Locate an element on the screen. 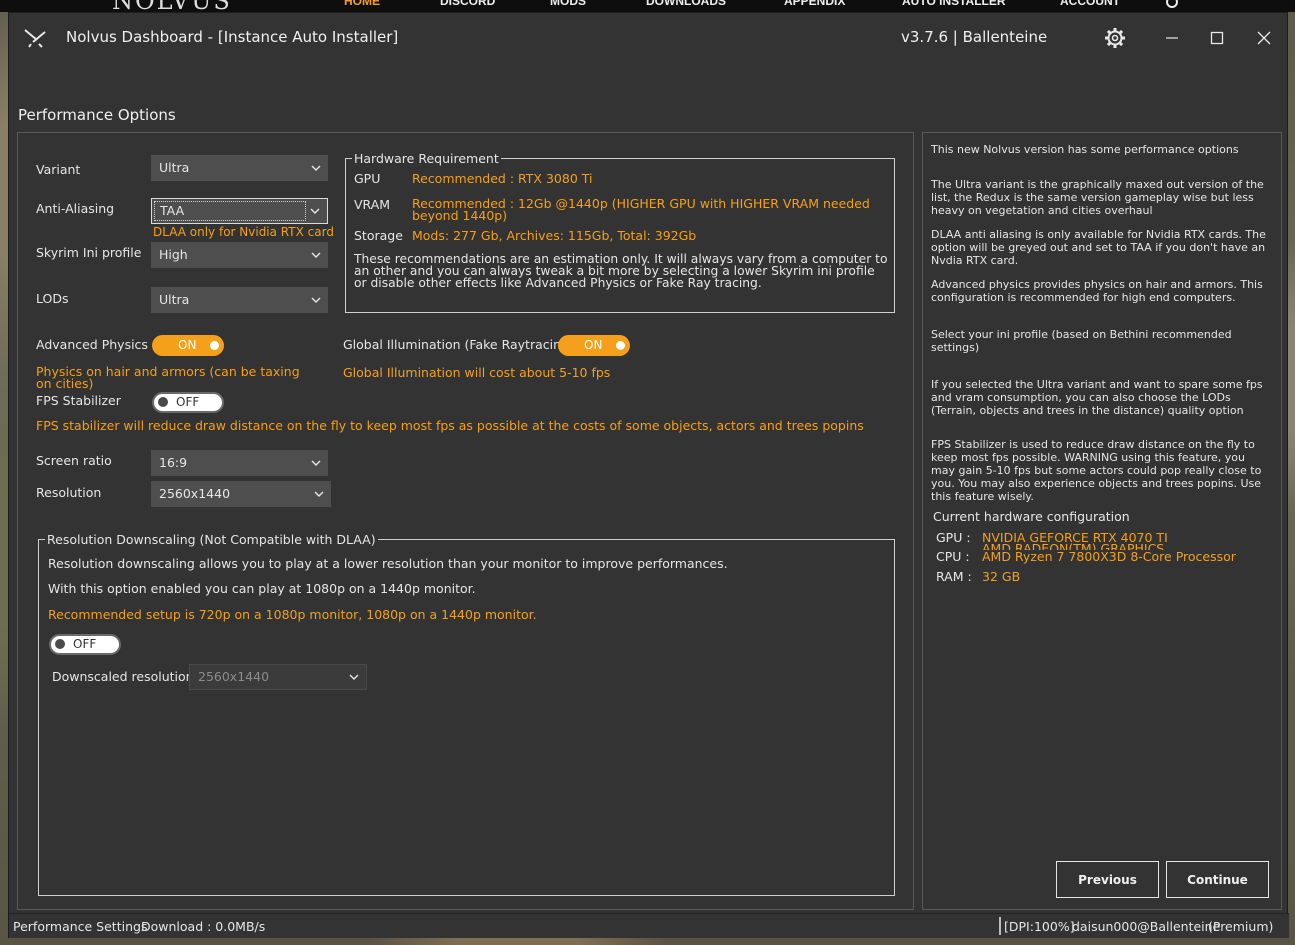  close-icon is located at coordinates (1264, 38).